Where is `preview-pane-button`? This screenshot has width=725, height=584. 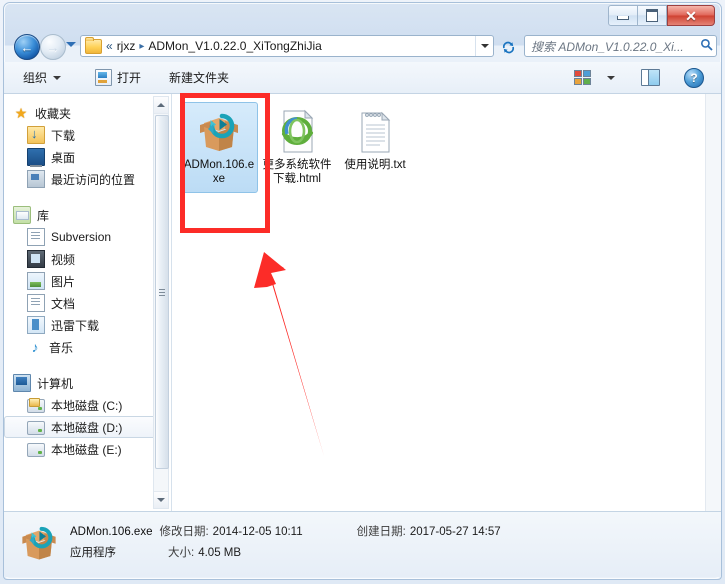
preview-pane-button is located at coordinates (650, 78).